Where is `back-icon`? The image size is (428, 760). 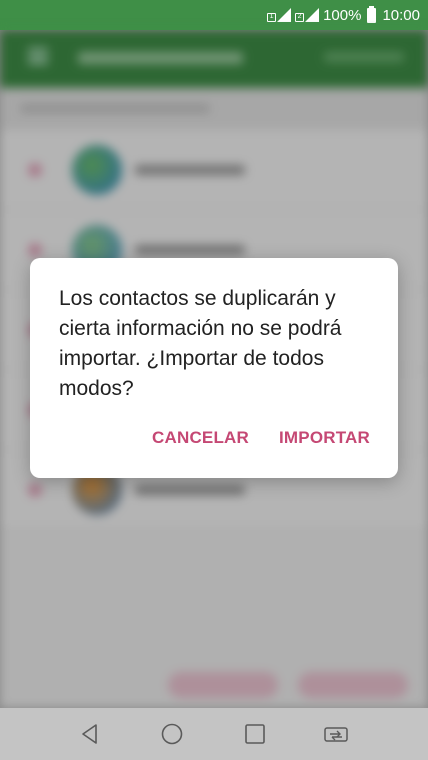 back-icon is located at coordinates (90, 734).